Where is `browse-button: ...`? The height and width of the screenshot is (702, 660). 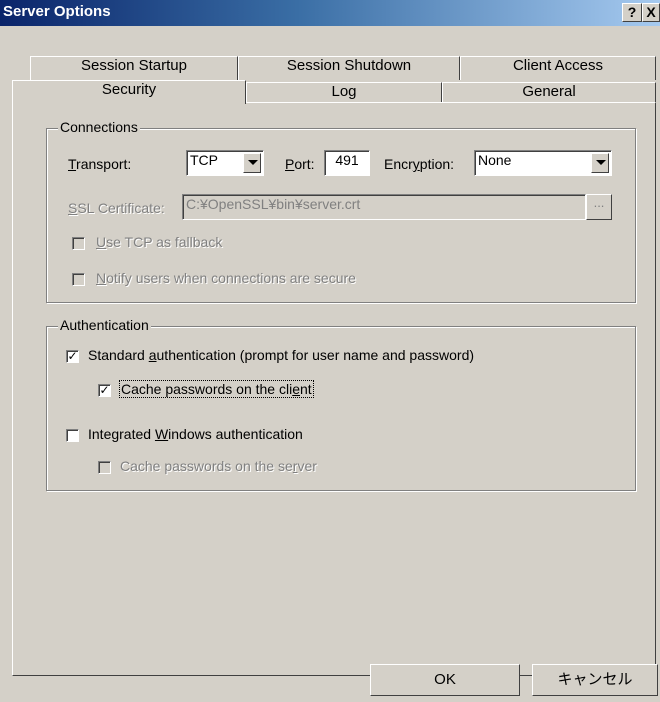 browse-button: ... is located at coordinates (599, 207).